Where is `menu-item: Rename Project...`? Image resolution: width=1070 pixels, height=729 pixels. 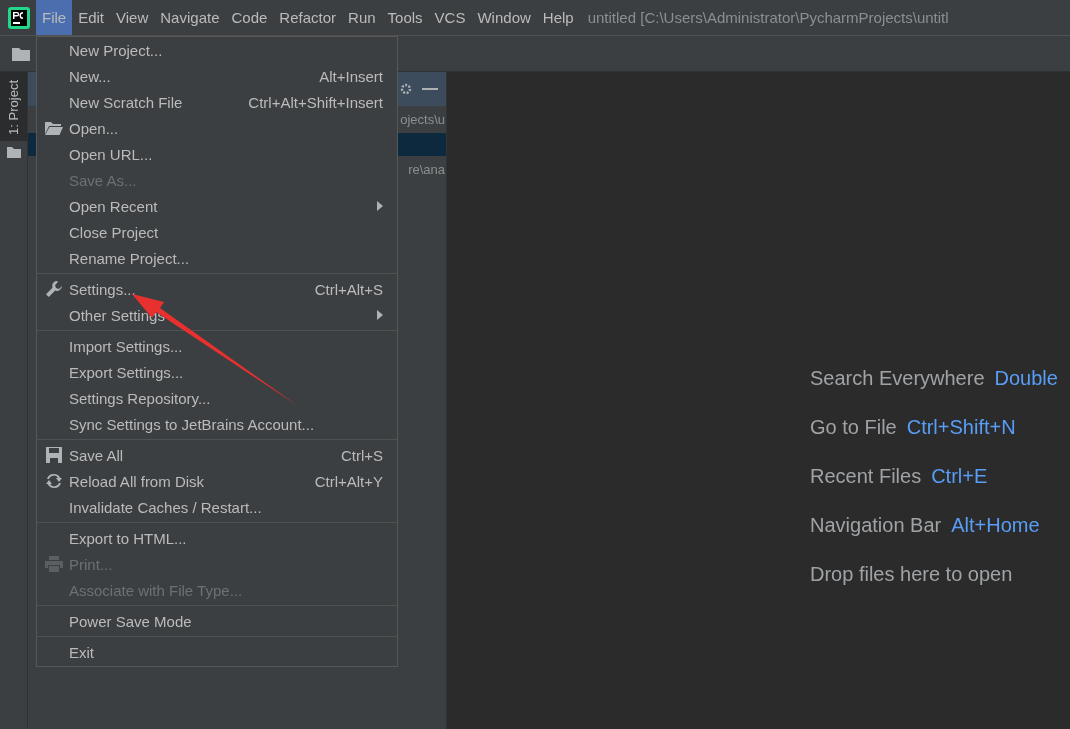 menu-item: Rename Project... is located at coordinates (217, 258).